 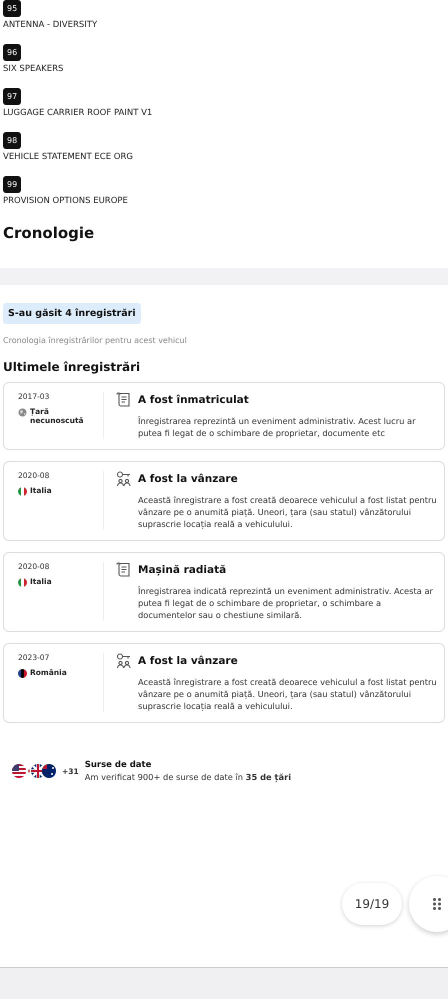 What do you see at coordinates (95, 340) in the screenshot?
I see `subtitle: Cronologia înregistrărilor pentru acest vehicul` at bounding box center [95, 340].